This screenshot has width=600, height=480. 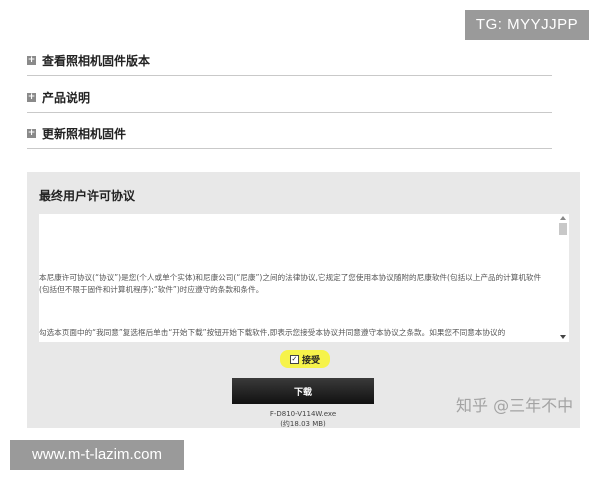 What do you see at coordinates (310, 360) in the screenshot?
I see `accept-label: 接受` at bounding box center [310, 360].